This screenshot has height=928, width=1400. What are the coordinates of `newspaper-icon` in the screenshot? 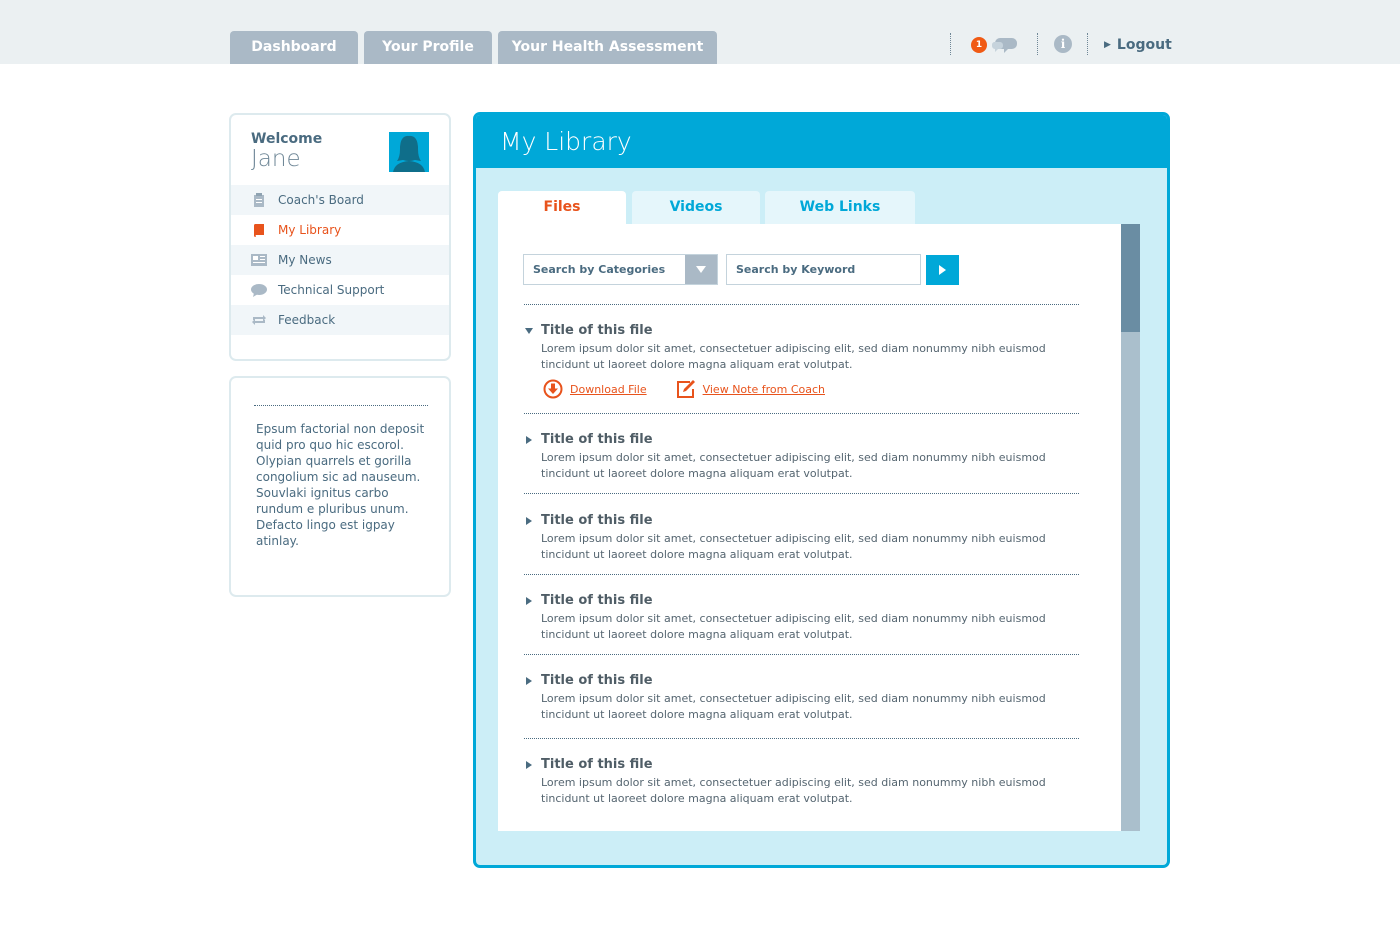 It's located at (259, 260).